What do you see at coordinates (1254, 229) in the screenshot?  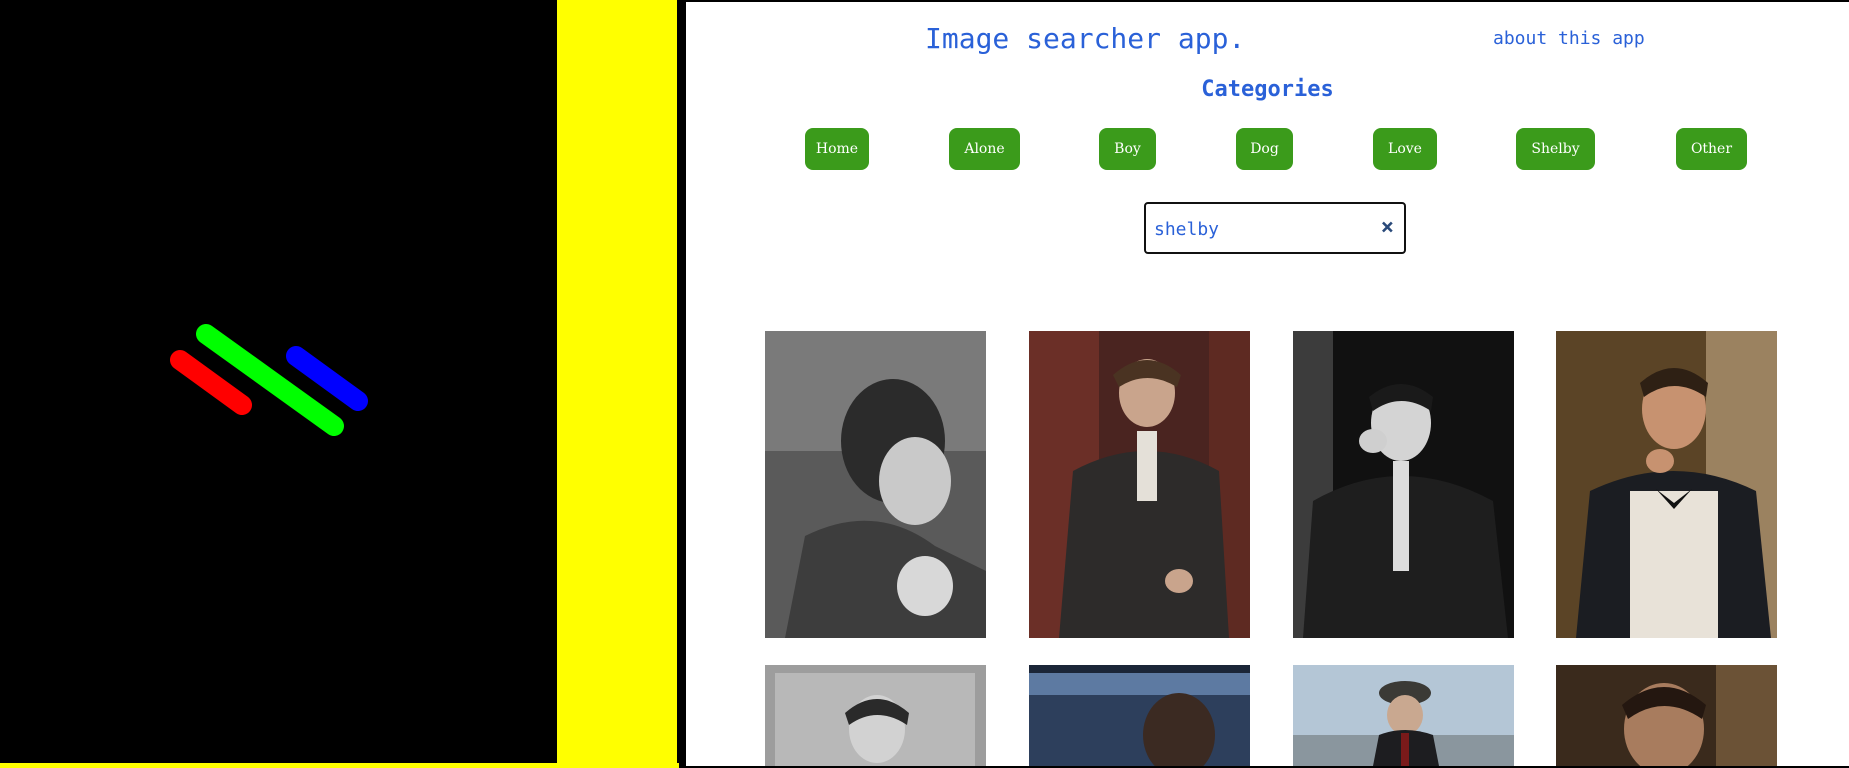 I see `search-input` at bounding box center [1254, 229].